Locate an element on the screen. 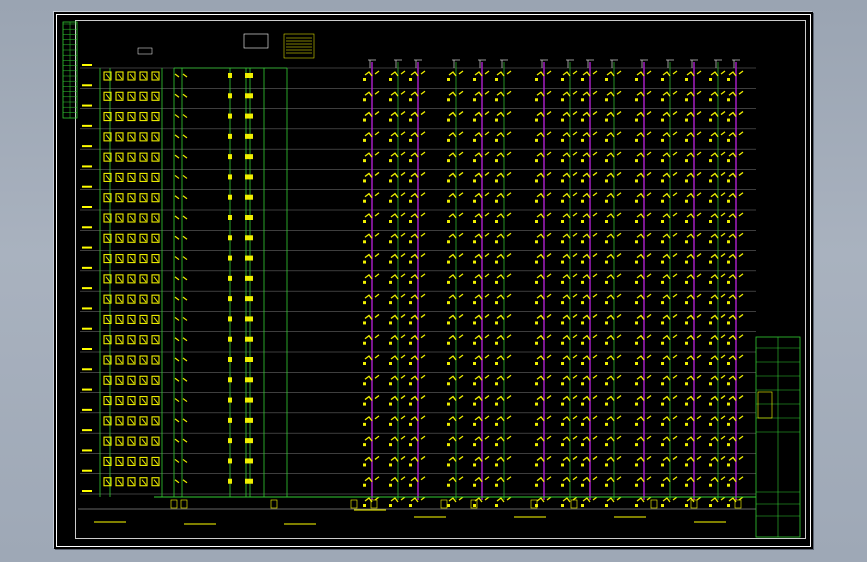 This screenshot has width=867, height=562. title-block is located at coordinates (778, 437).